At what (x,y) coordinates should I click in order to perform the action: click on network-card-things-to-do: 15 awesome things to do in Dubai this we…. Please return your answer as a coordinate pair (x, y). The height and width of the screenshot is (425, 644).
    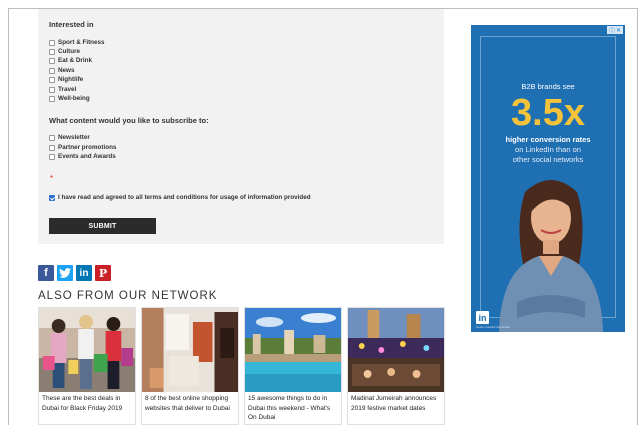
    Looking at the image, I should click on (293, 366).